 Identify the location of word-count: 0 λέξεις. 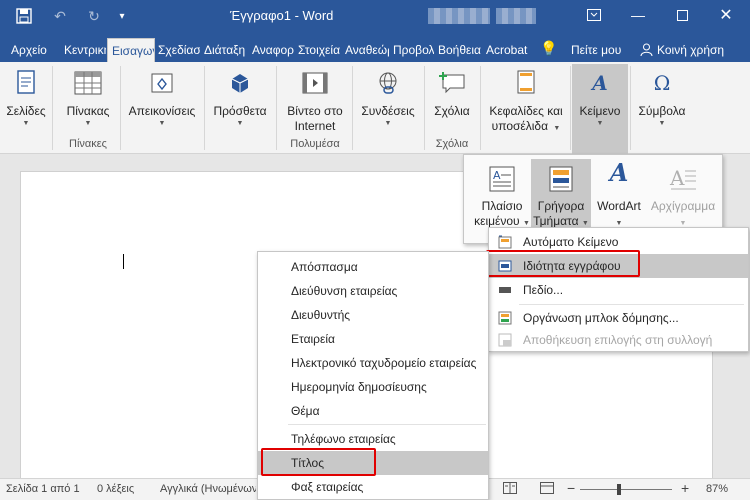
(115, 489).